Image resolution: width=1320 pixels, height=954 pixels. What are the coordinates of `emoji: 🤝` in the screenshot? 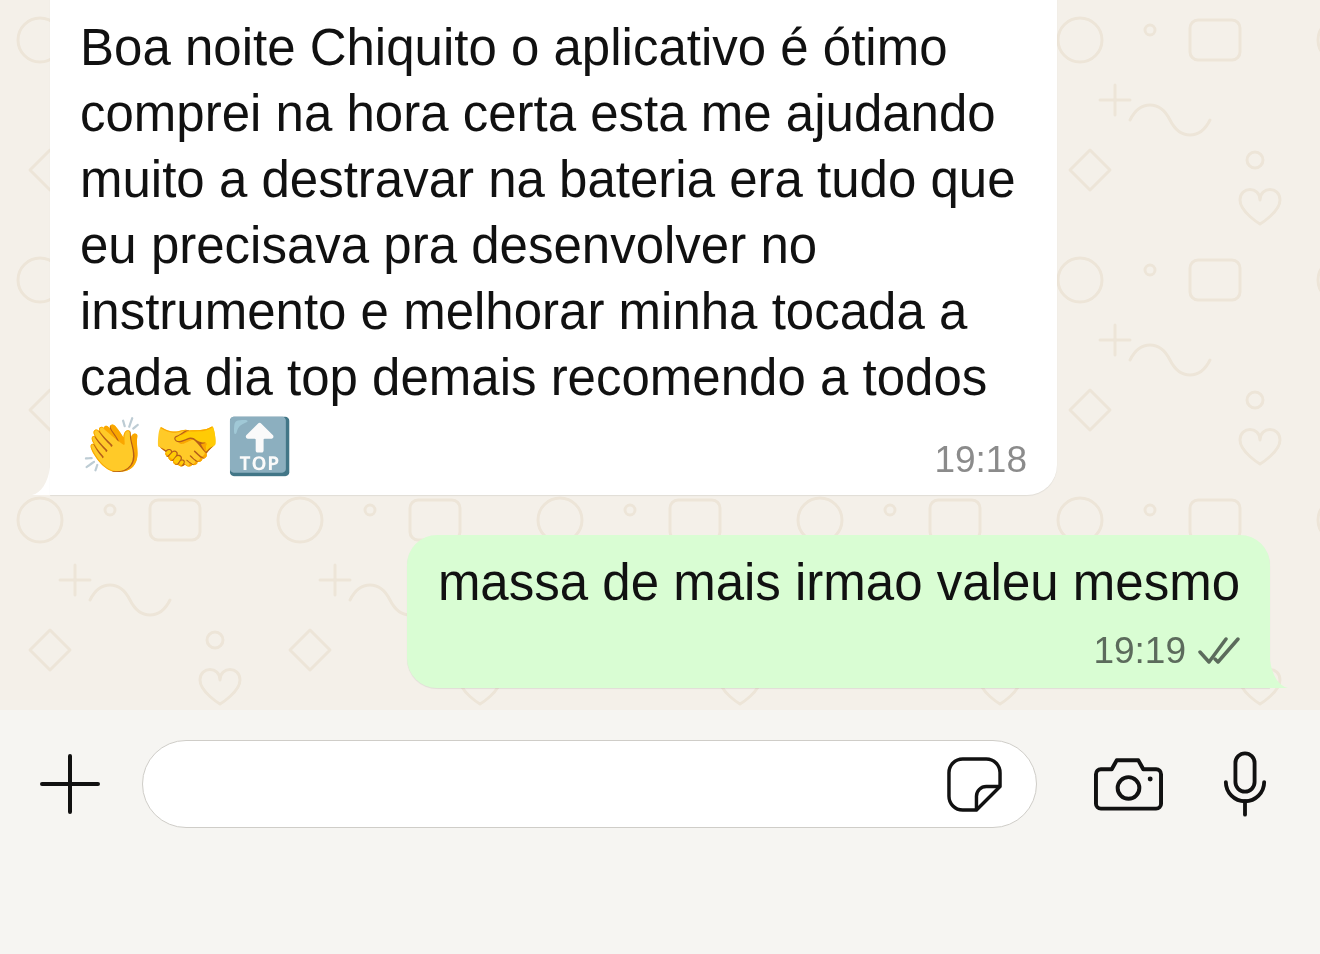 It's located at (186, 446).